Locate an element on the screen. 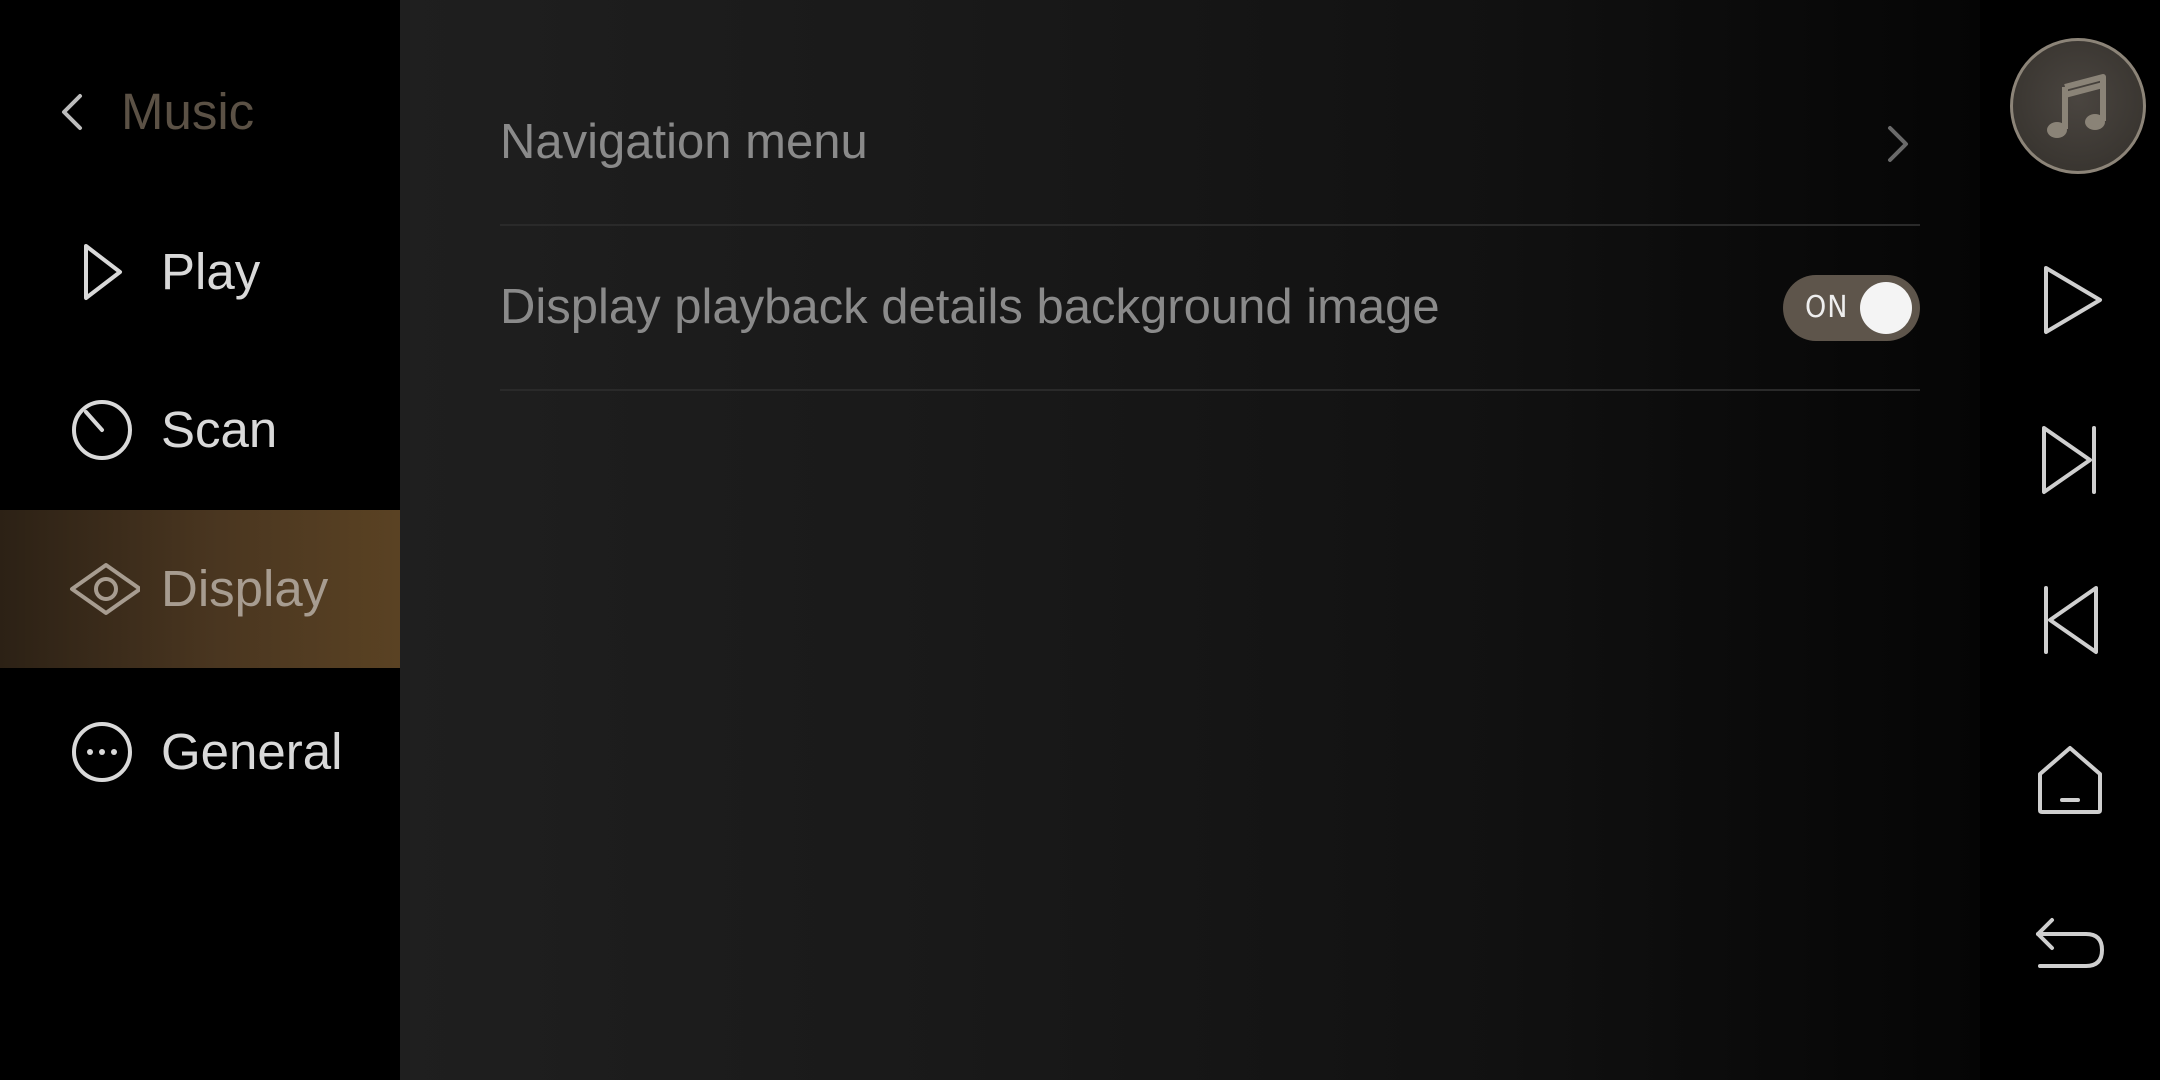 Image resolution: width=2160 pixels, height=1080 pixels. home-button is located at coordinates (2070, 780).